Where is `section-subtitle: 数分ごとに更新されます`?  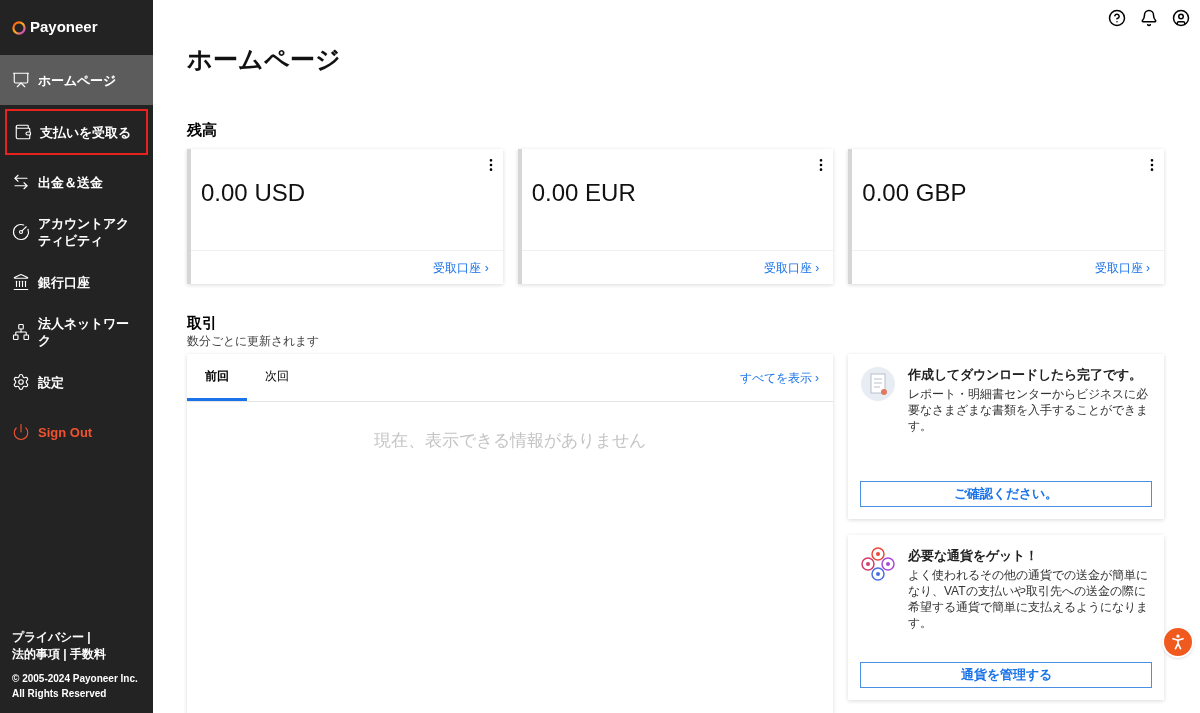
section-subtitle: 数分ごとに更新されます is located at coordinates (253, 341).